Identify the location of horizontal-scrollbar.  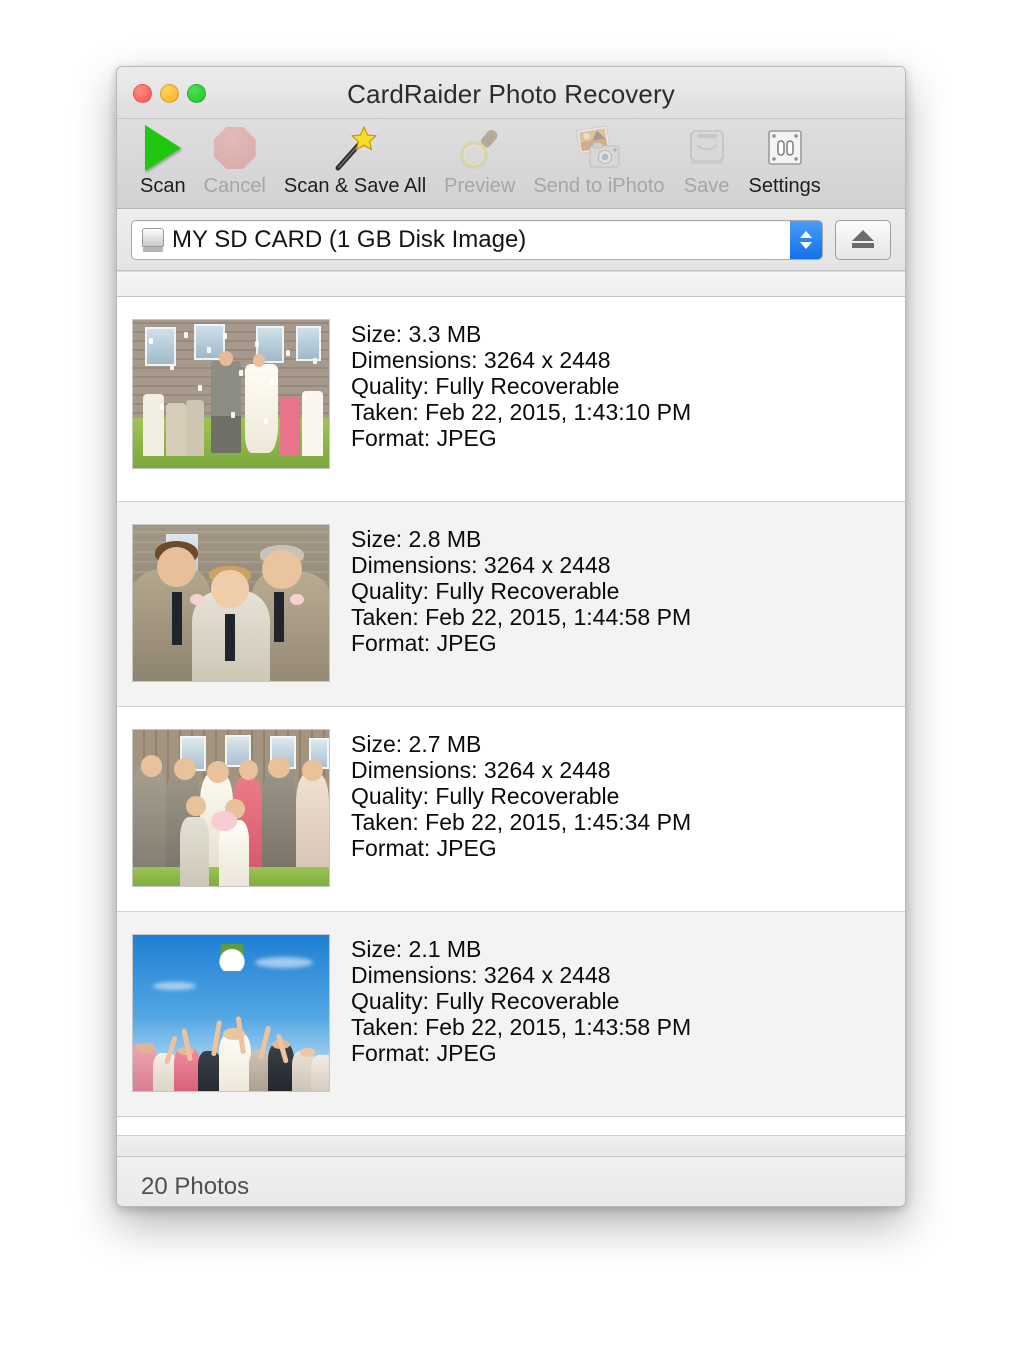
(511, 1146).